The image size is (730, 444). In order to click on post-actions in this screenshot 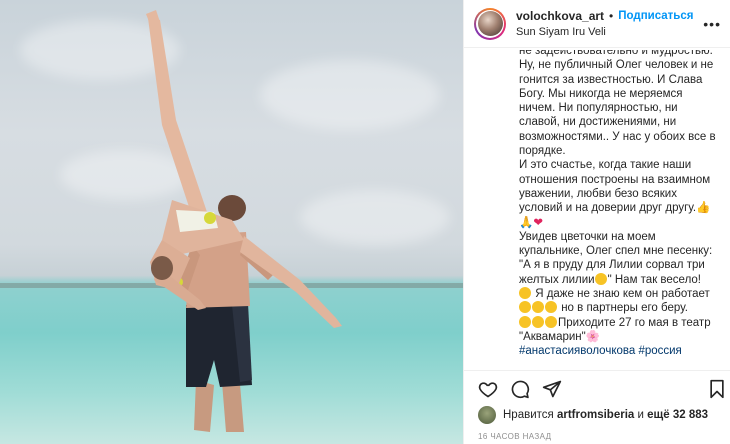, I will do `click(597, 390)`.